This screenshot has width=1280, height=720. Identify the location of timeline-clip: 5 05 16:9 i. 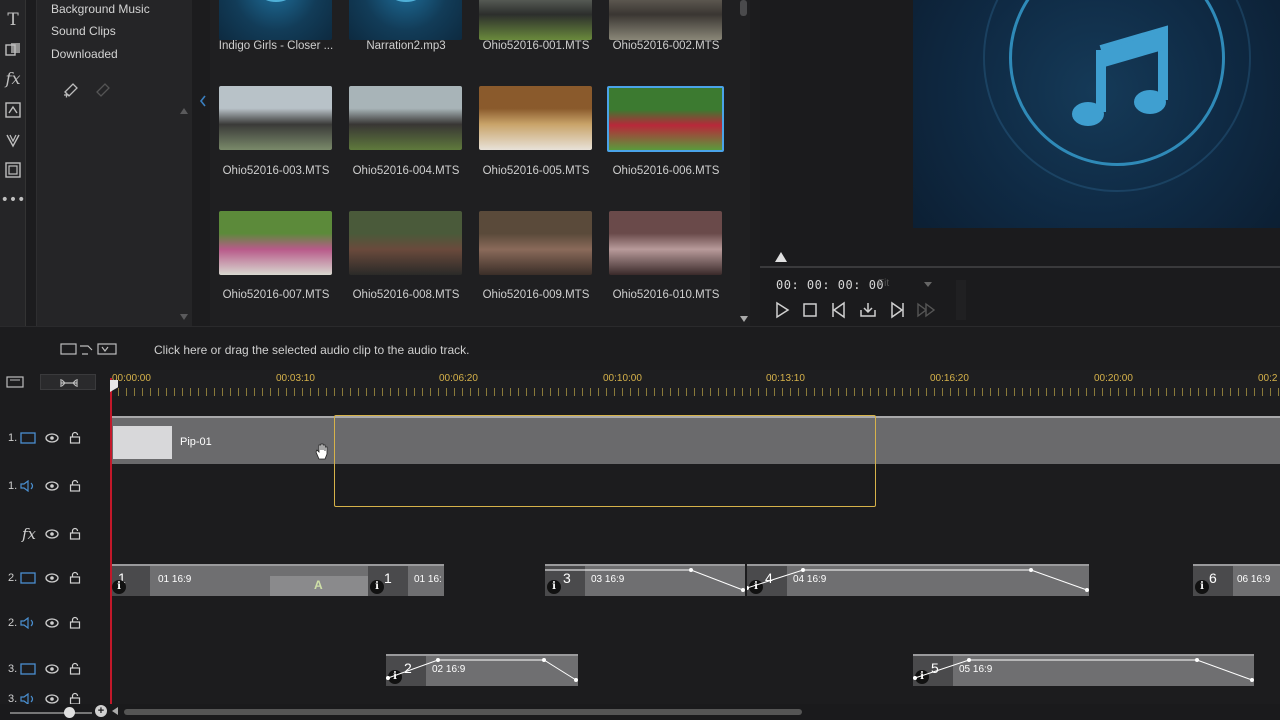
(1083, 670).